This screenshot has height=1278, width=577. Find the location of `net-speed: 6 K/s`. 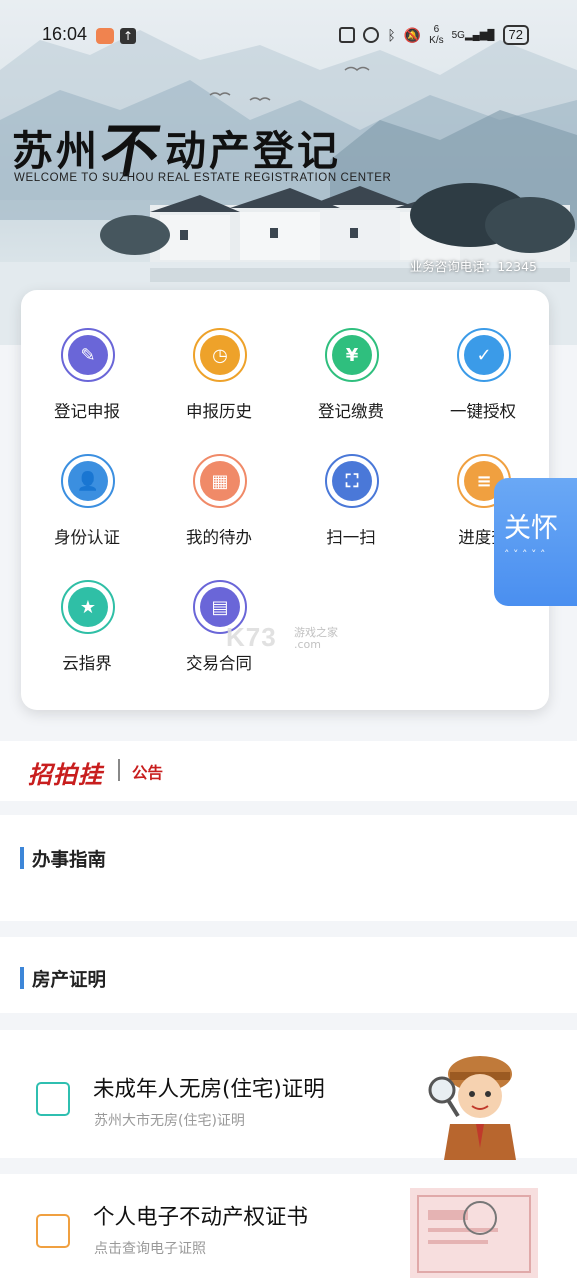

net-speed: 6 K/s is located at coordinates (436, 35).